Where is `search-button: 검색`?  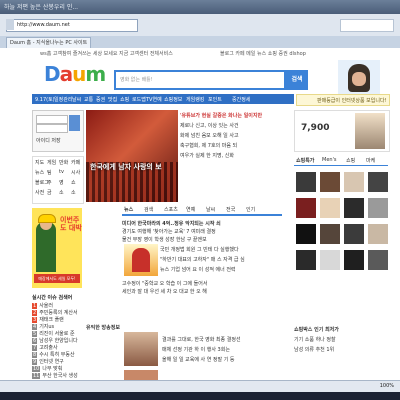 search-button: 검색 is located at coordinates (297, 80).